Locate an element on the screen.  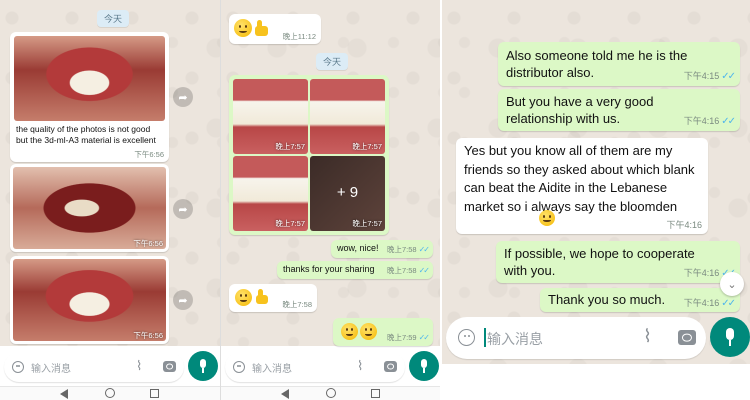
album-more-photo: + 9 晚上7:57 is located at coordinates (347, 193).